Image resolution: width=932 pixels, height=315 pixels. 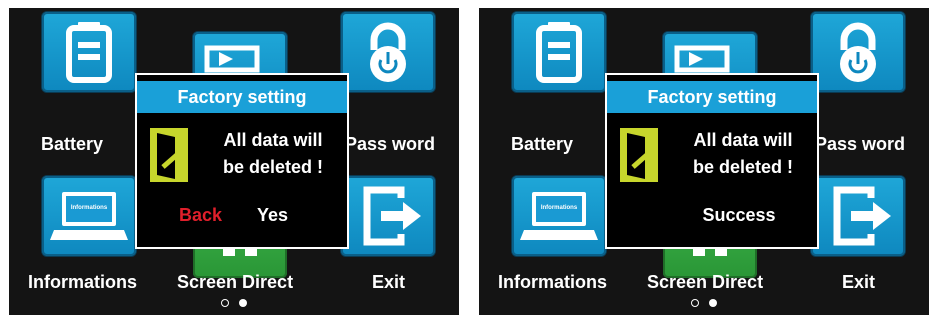 What do you see at coordinates (200, 215) in the screenshot?
I see `back-button: Back` at bounding box center [200, 215].